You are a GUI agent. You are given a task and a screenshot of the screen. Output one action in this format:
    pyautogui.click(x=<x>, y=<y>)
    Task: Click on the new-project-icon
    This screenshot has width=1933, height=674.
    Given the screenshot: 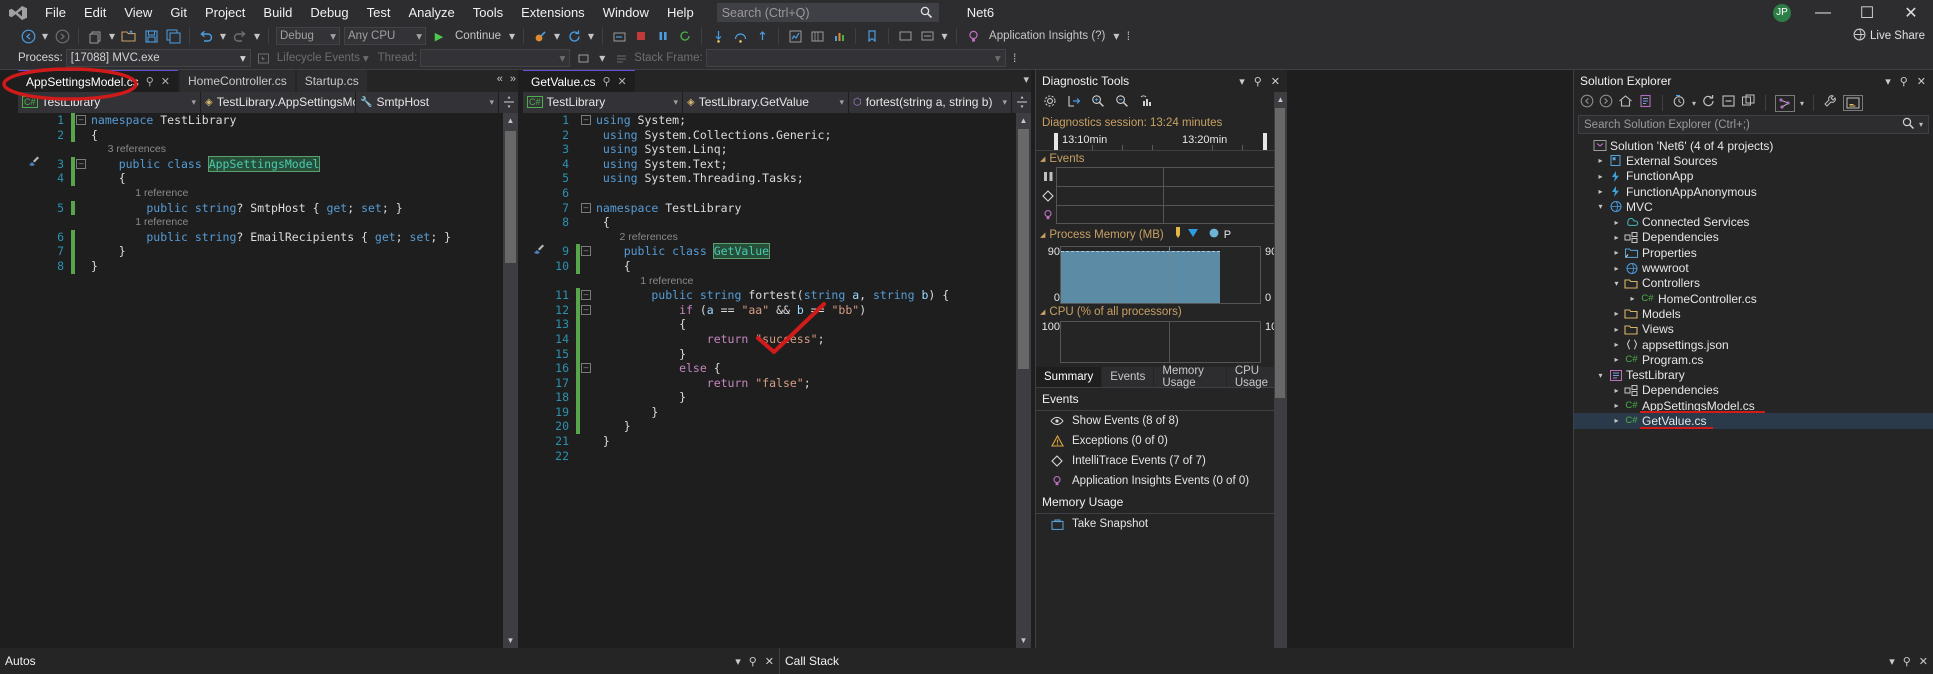 What is the action you would take?
    pyautogui.click(x=95, y=36)
    